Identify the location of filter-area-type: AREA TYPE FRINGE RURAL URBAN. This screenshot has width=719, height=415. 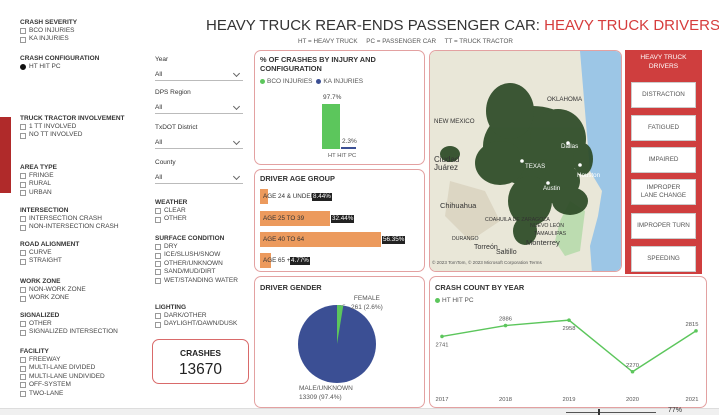
(38, 180).